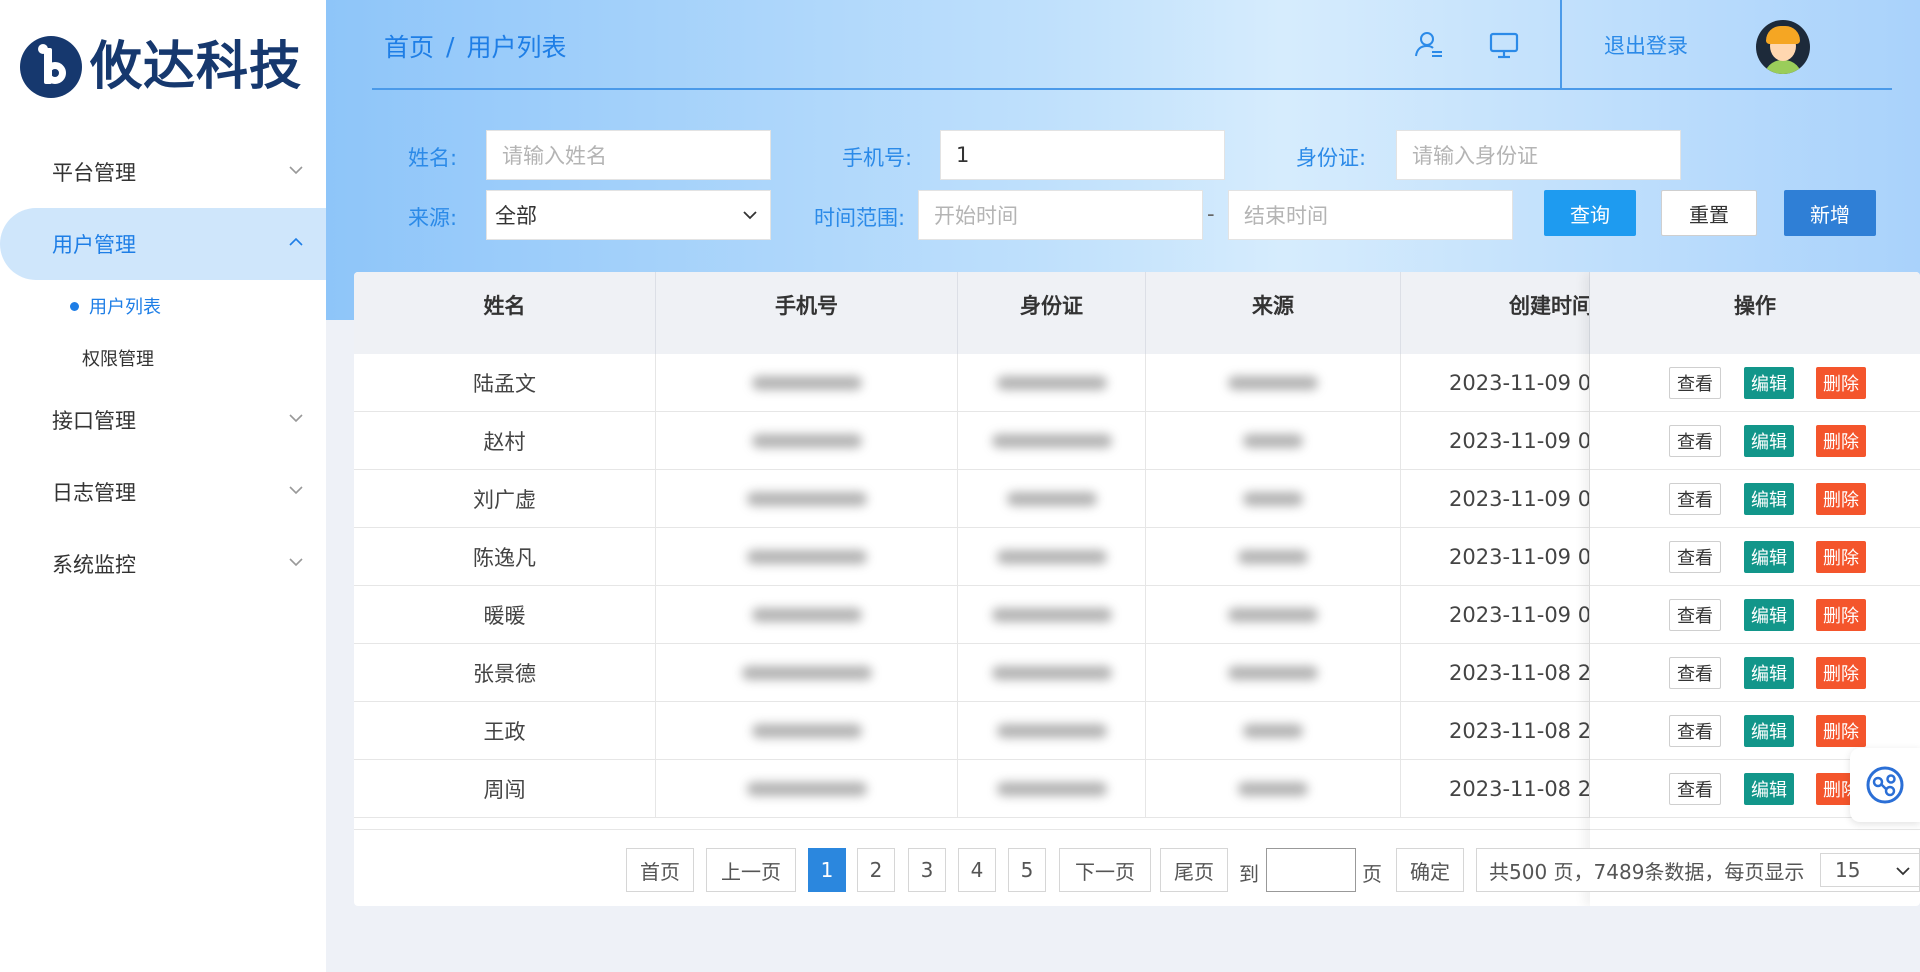 The height and width of the screenshot is (972, 1920). I want to click on column-header-created: 创建时间, so click(1495, 313).